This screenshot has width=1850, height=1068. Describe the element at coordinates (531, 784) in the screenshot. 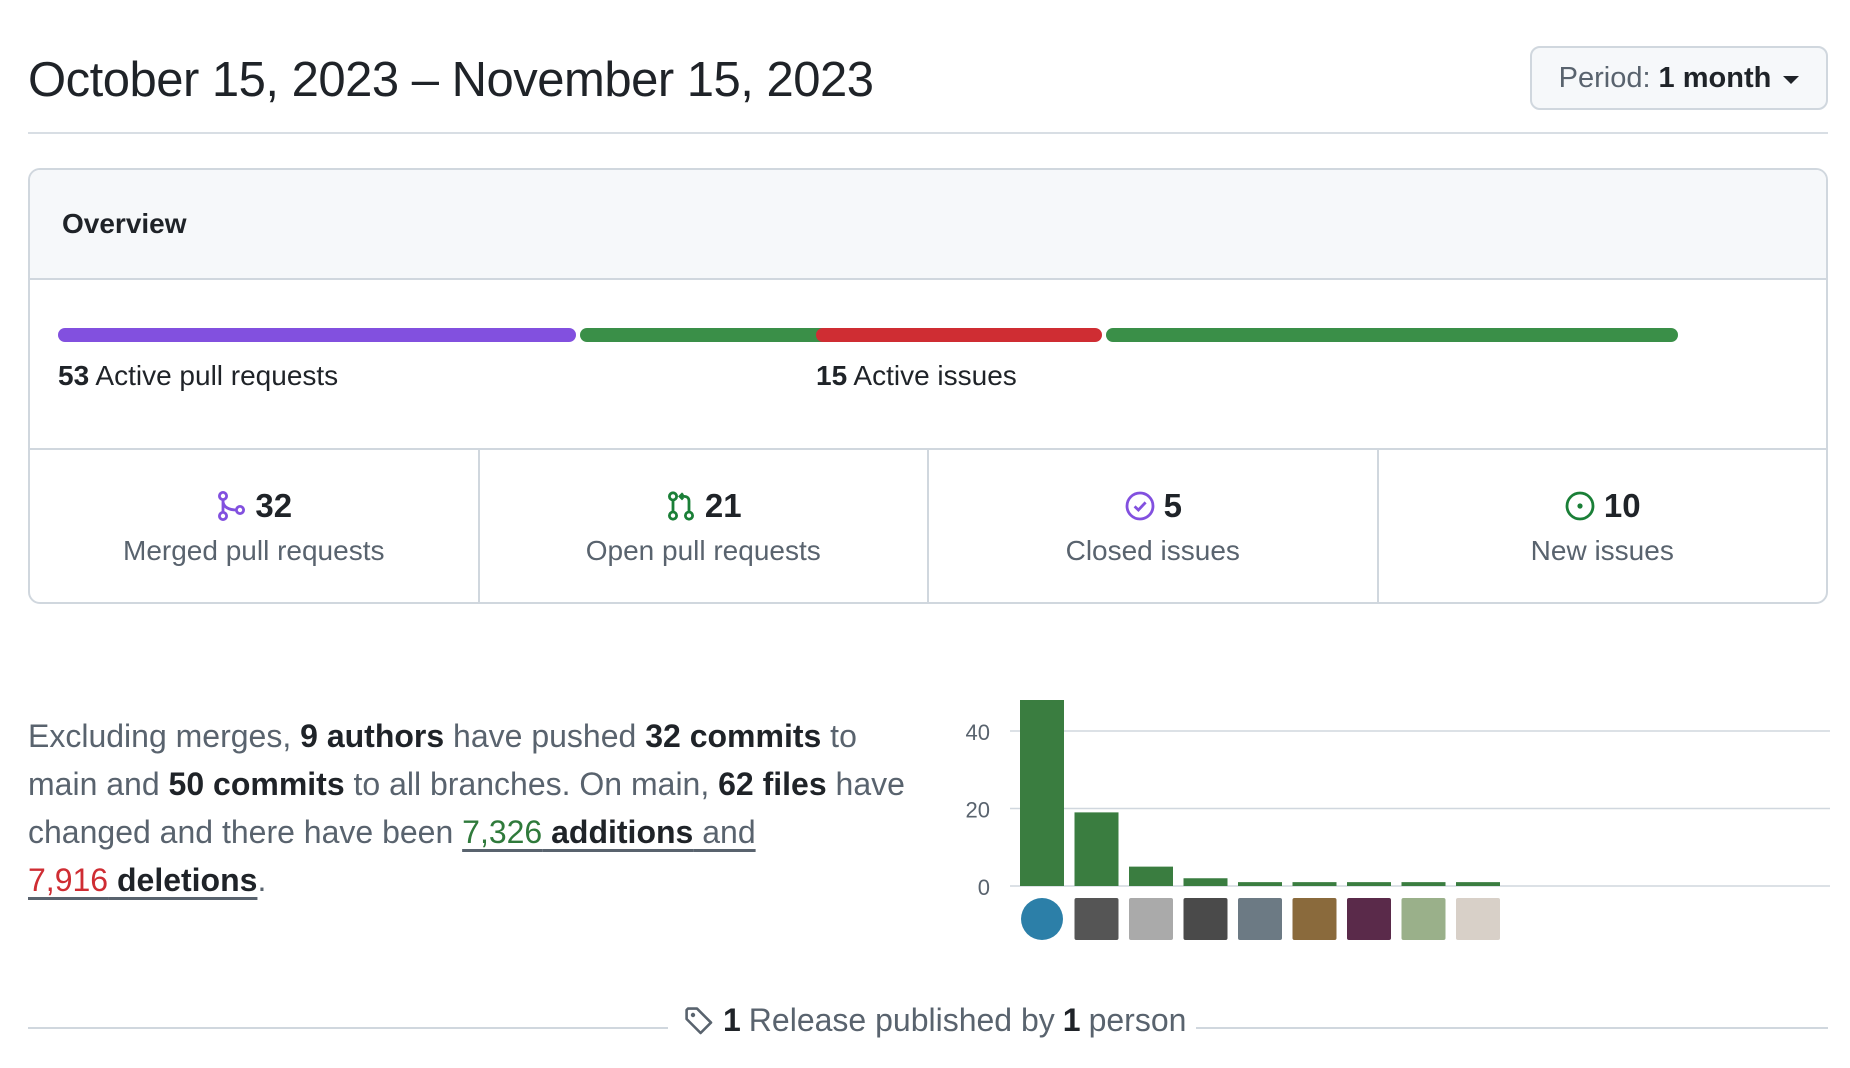

I see `summary-text: to all branches. On main,` at that location.